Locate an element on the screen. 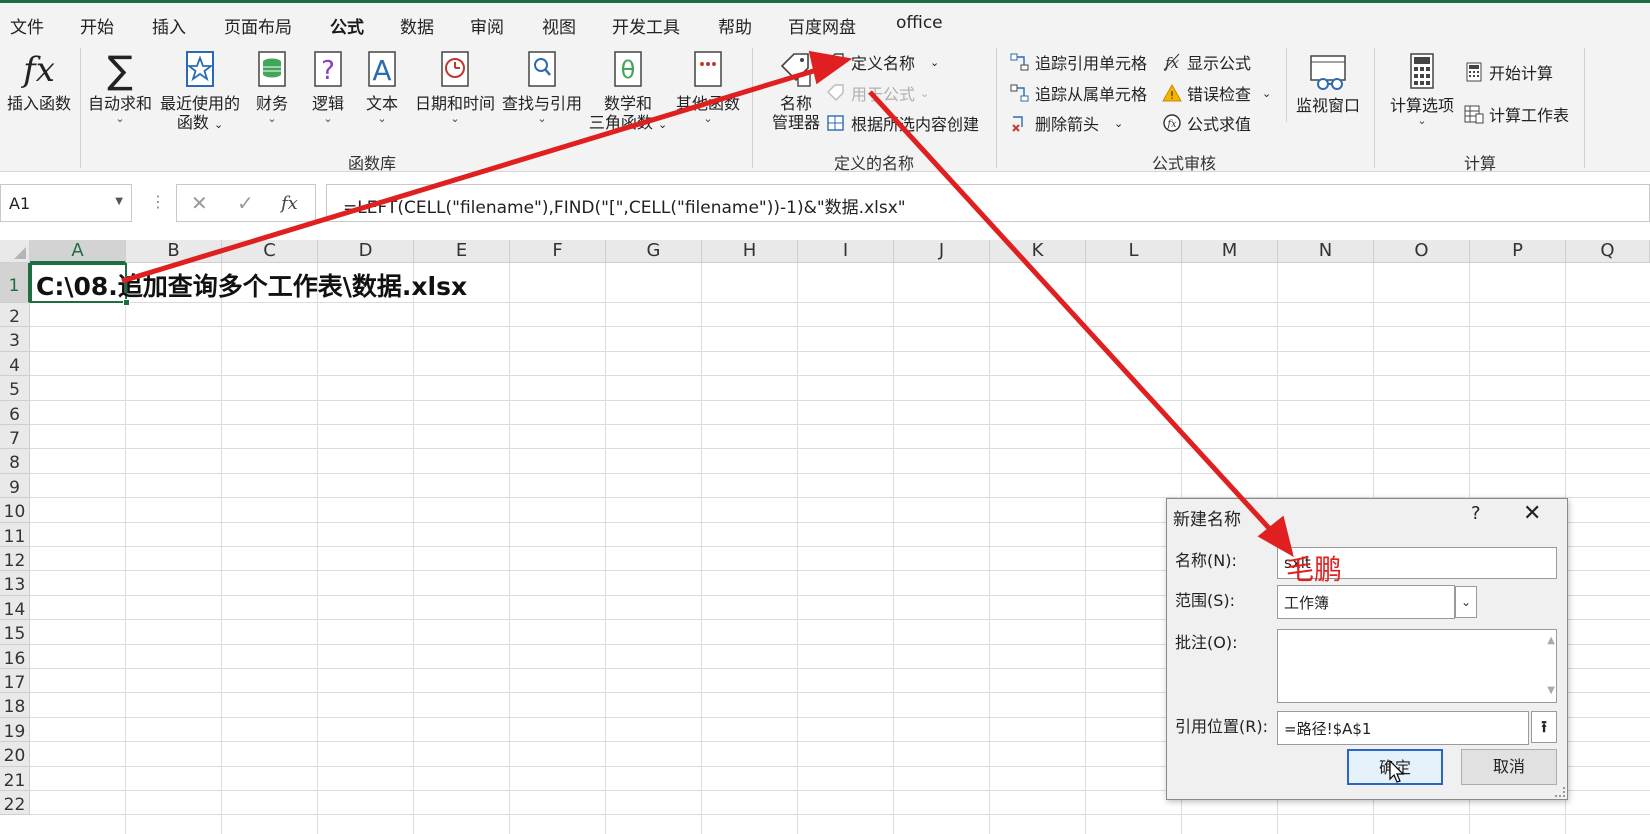 This screenshot has width=1650, height=834. column-header-j: J is located at coordinates (942, 251).